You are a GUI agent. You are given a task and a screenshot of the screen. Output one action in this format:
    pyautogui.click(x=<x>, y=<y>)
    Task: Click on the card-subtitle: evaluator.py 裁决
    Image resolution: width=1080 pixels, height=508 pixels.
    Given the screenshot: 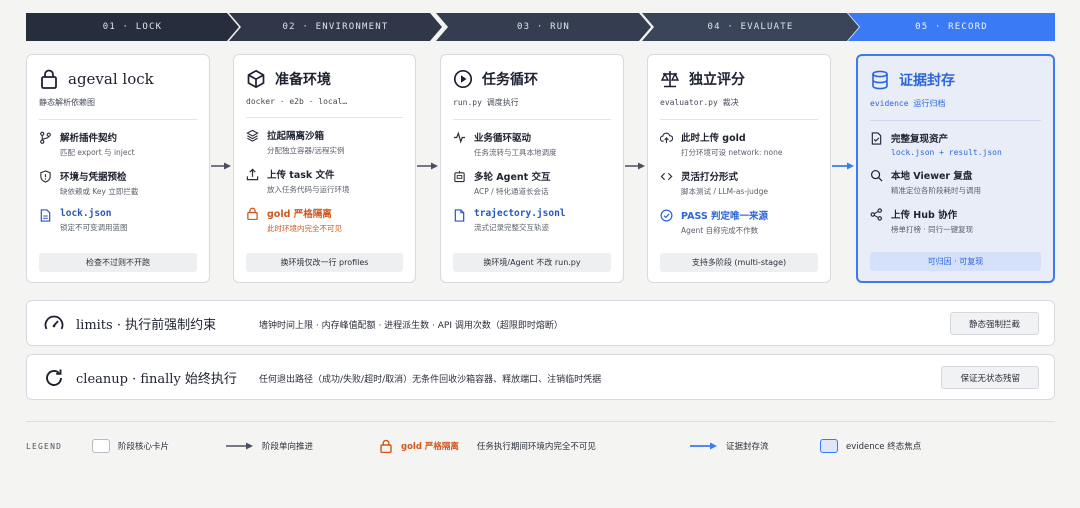 What is the action you would take?
    pyautogui.click(x=699, y=102)
    